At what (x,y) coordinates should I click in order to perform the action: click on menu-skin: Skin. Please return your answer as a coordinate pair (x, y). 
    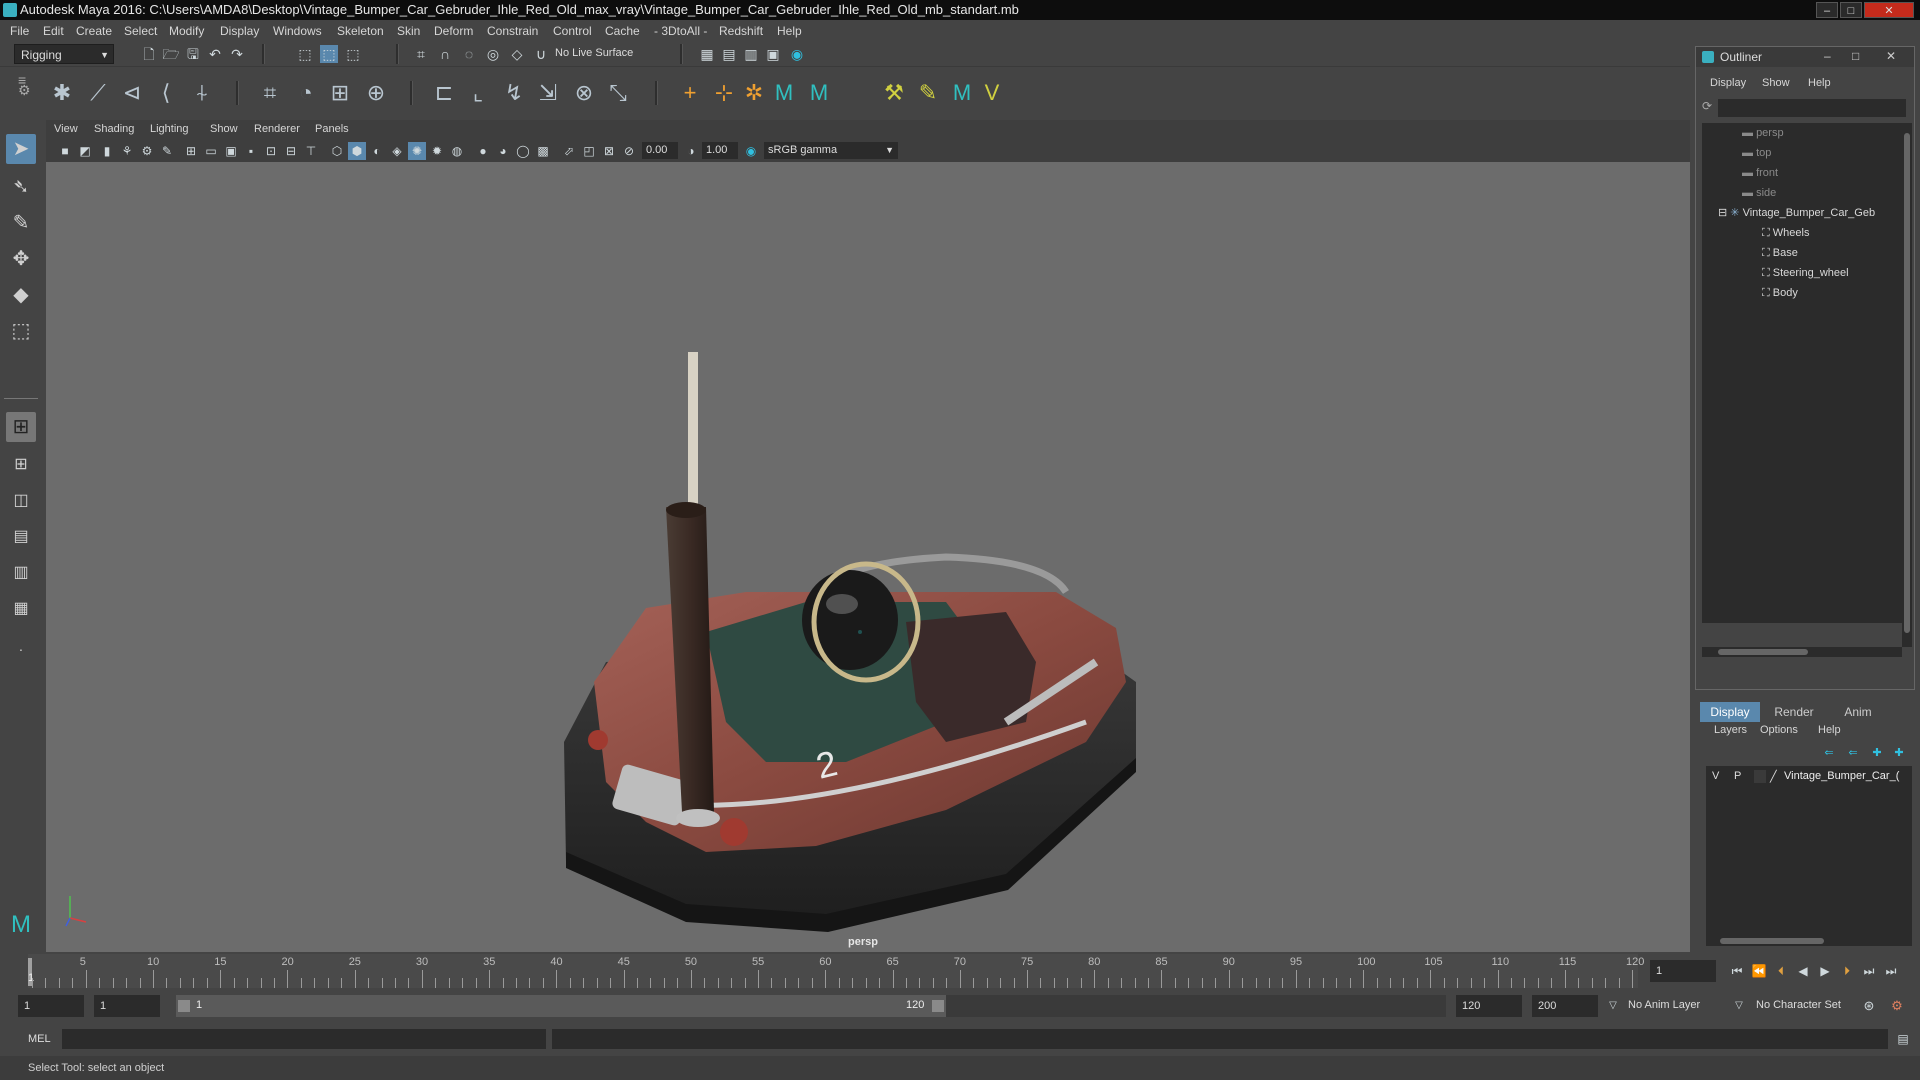
    Looking at the image, I should click on (408, 31).